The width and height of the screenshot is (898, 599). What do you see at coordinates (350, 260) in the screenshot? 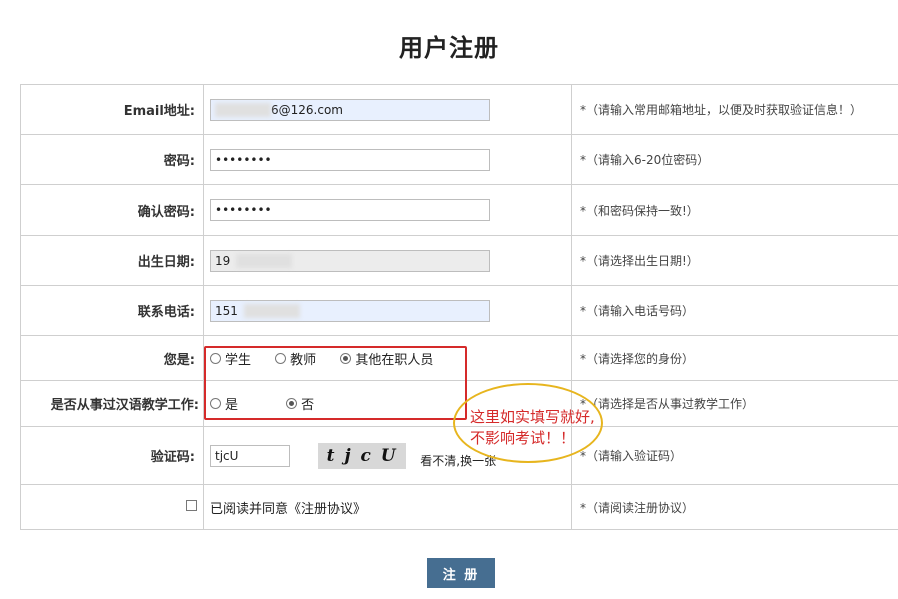
I see `birthday-input: 19` at bounding box center [350, 260].